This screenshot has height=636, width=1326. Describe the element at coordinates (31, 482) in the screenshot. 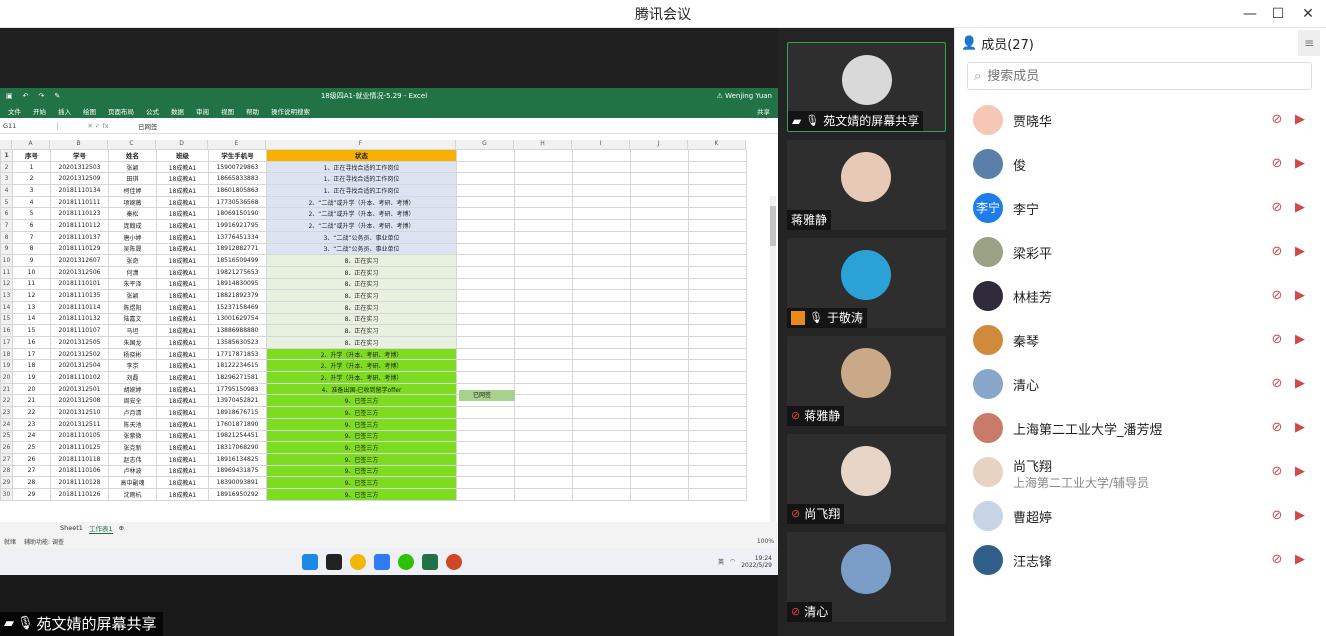

I see `table-cell: 28` at that location.